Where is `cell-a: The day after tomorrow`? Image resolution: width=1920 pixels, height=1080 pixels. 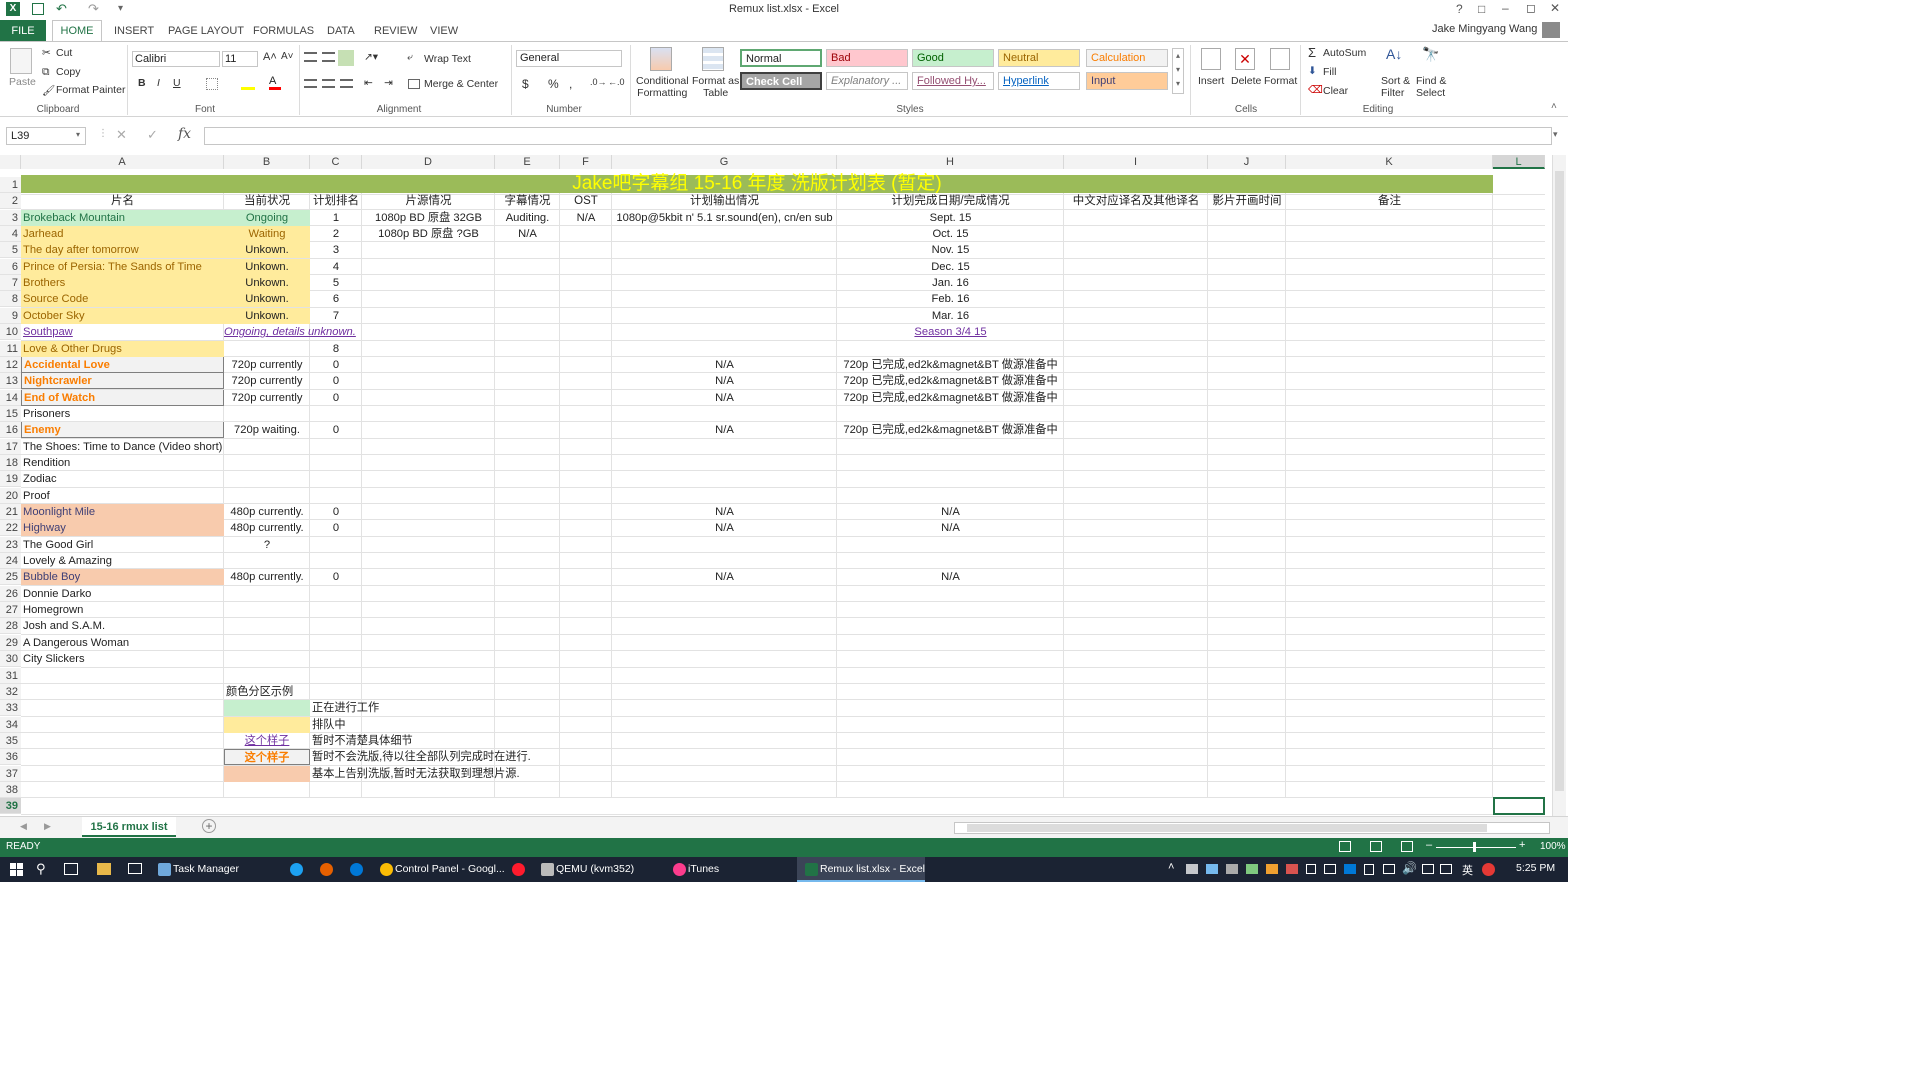
cell-a: The day after tomorrow is located at coordinates (122, 250).